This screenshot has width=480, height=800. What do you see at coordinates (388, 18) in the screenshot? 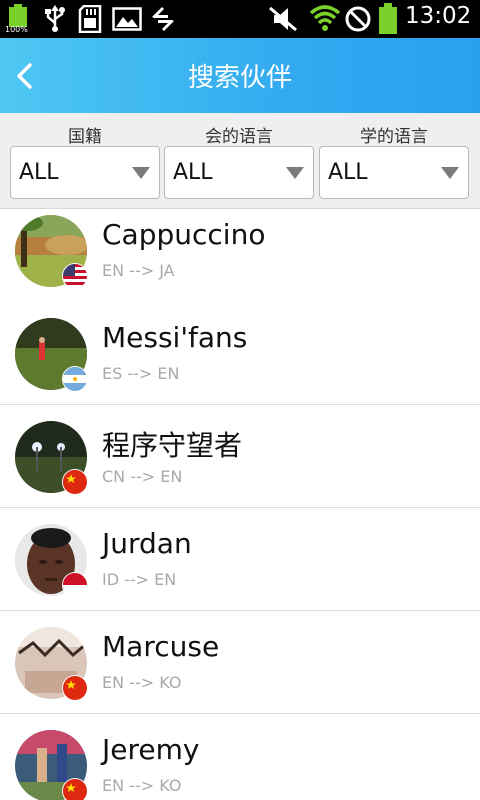
I see `battery-full-icon` at bounding box center [388, 18].